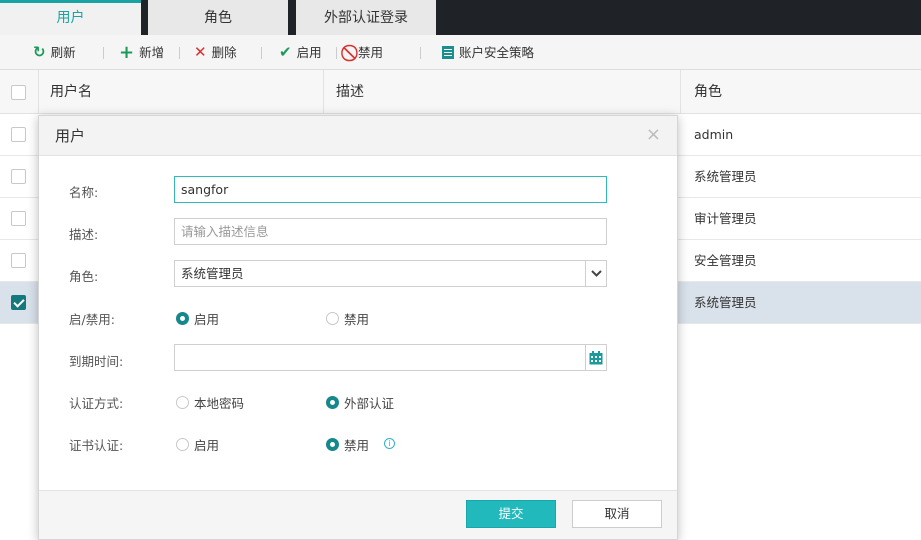 This screenshot has height=540, width=921. Describe the element at coordinates (358, 514) in the screenshot. I see `dialog-footer: 提交 取消` at that location.